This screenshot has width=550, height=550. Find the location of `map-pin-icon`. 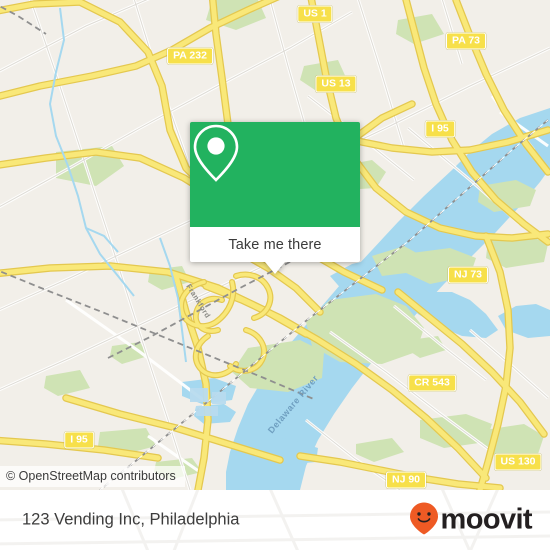

map-pin-icon is located at coordinates (216, 153).